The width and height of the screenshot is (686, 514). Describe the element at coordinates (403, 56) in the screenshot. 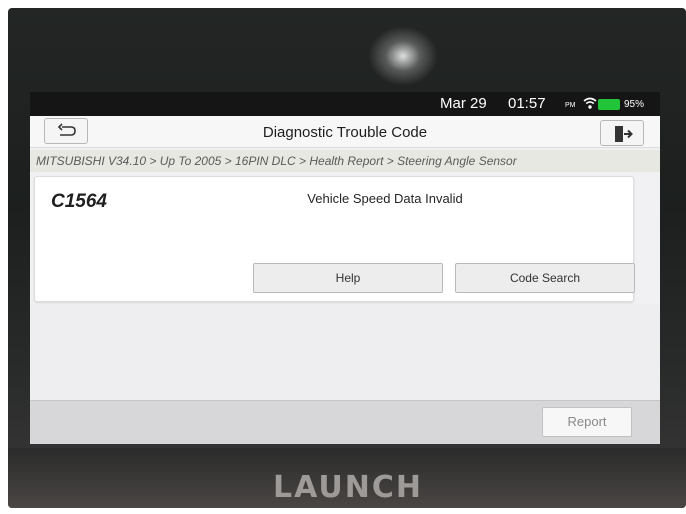

I see `light-glare` at that location.